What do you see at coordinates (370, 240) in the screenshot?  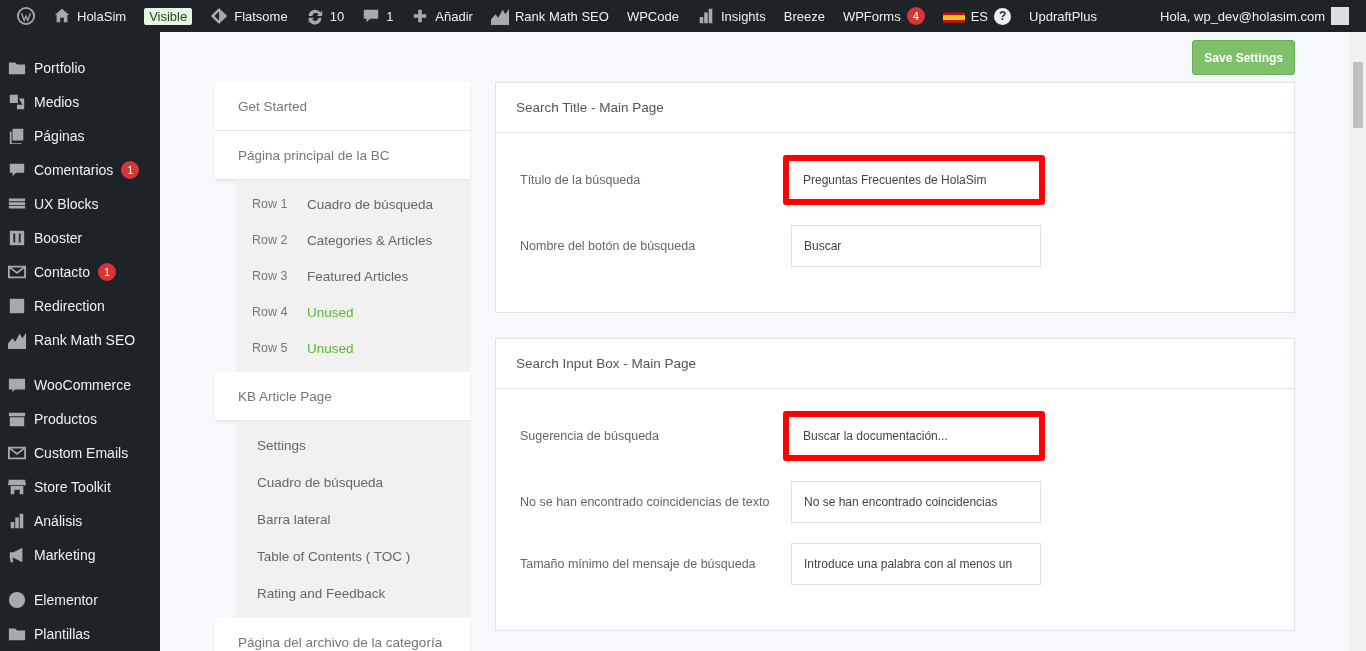 I see `subnav-item: Categories & Articles` at bounding box center [370, 240].